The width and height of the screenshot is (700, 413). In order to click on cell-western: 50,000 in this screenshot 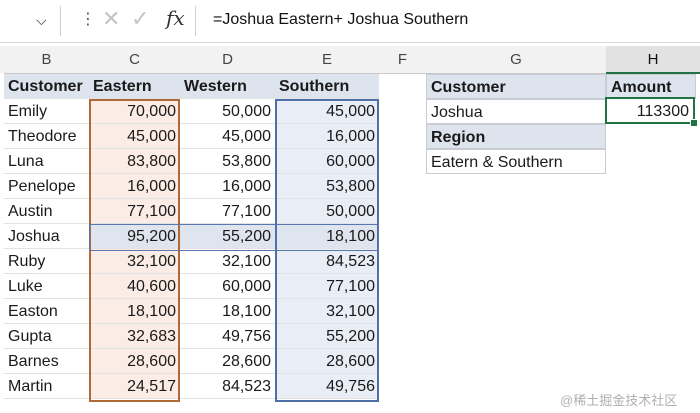, I will do `click(227, 111)`.